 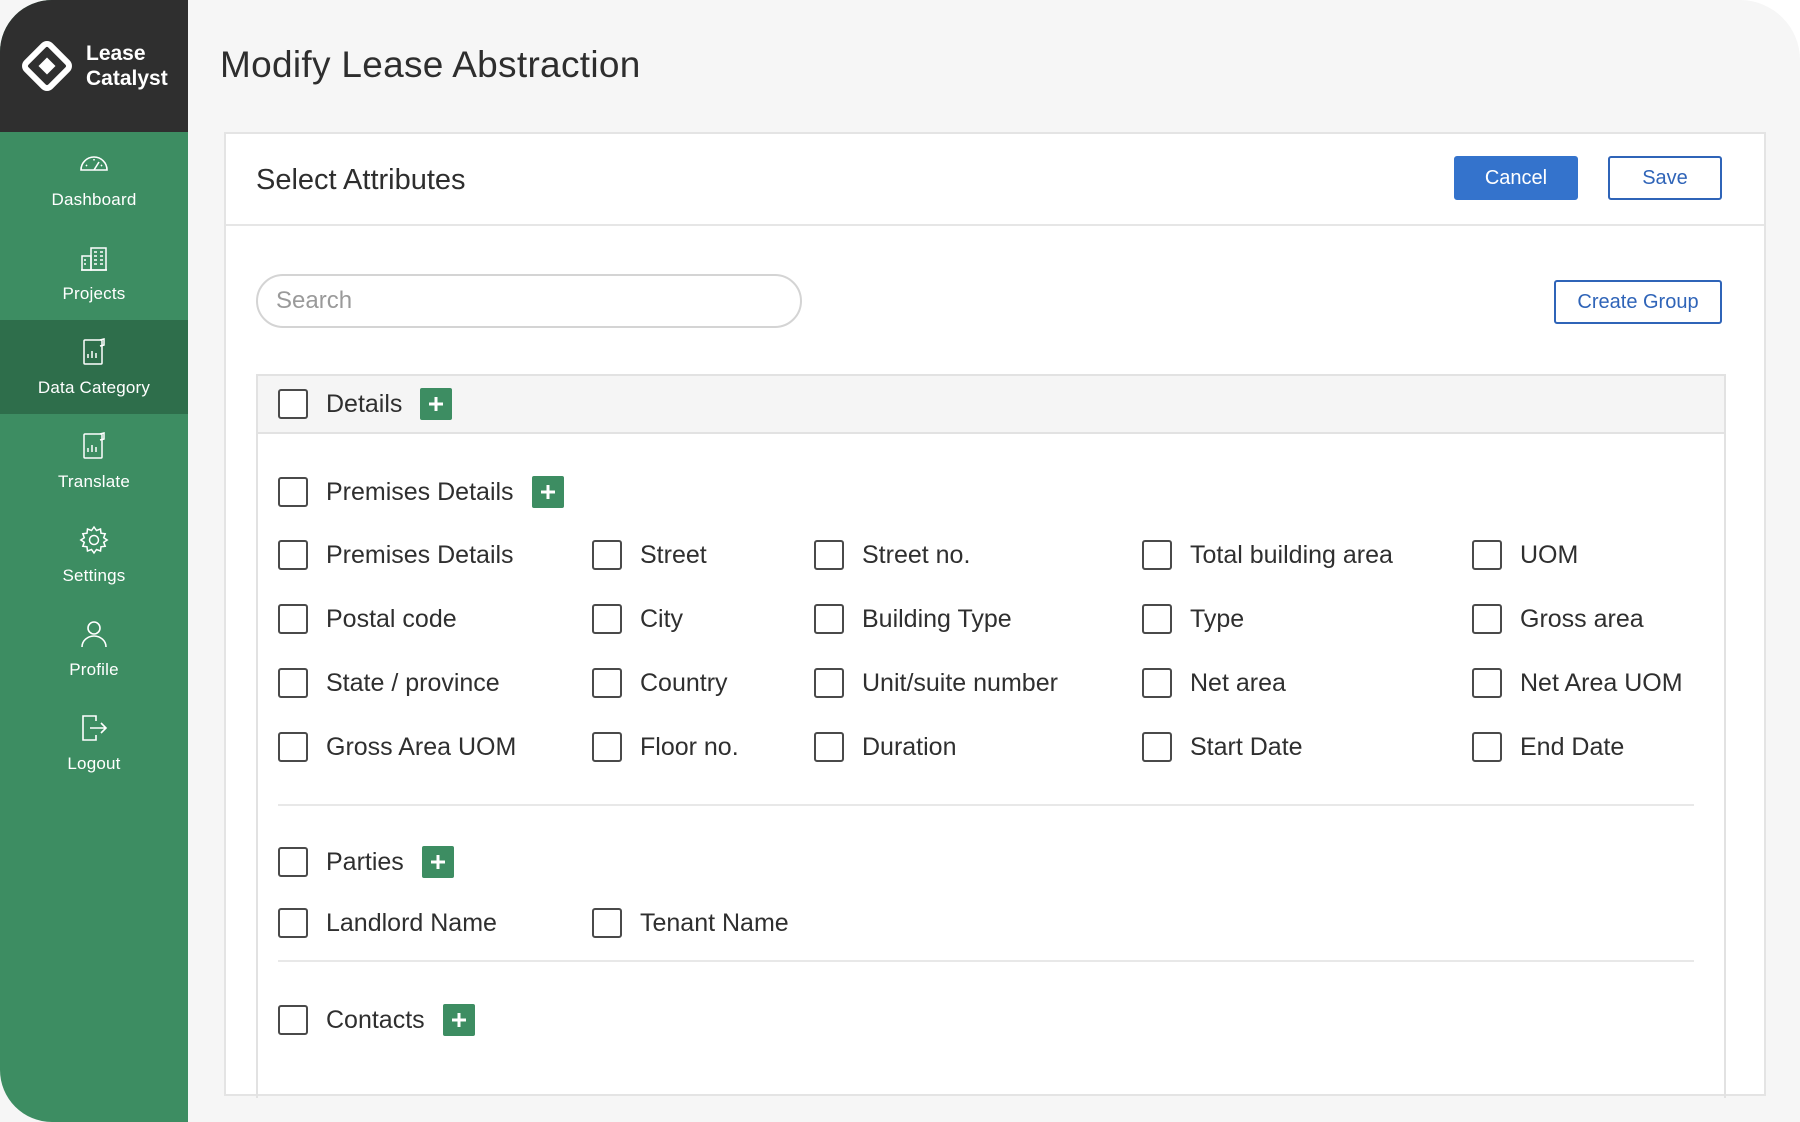 What do you see at coordinates (1516, 178) in the screenshot?
I see `cancel-button: Cancel` at bounding box center [1516, 178].